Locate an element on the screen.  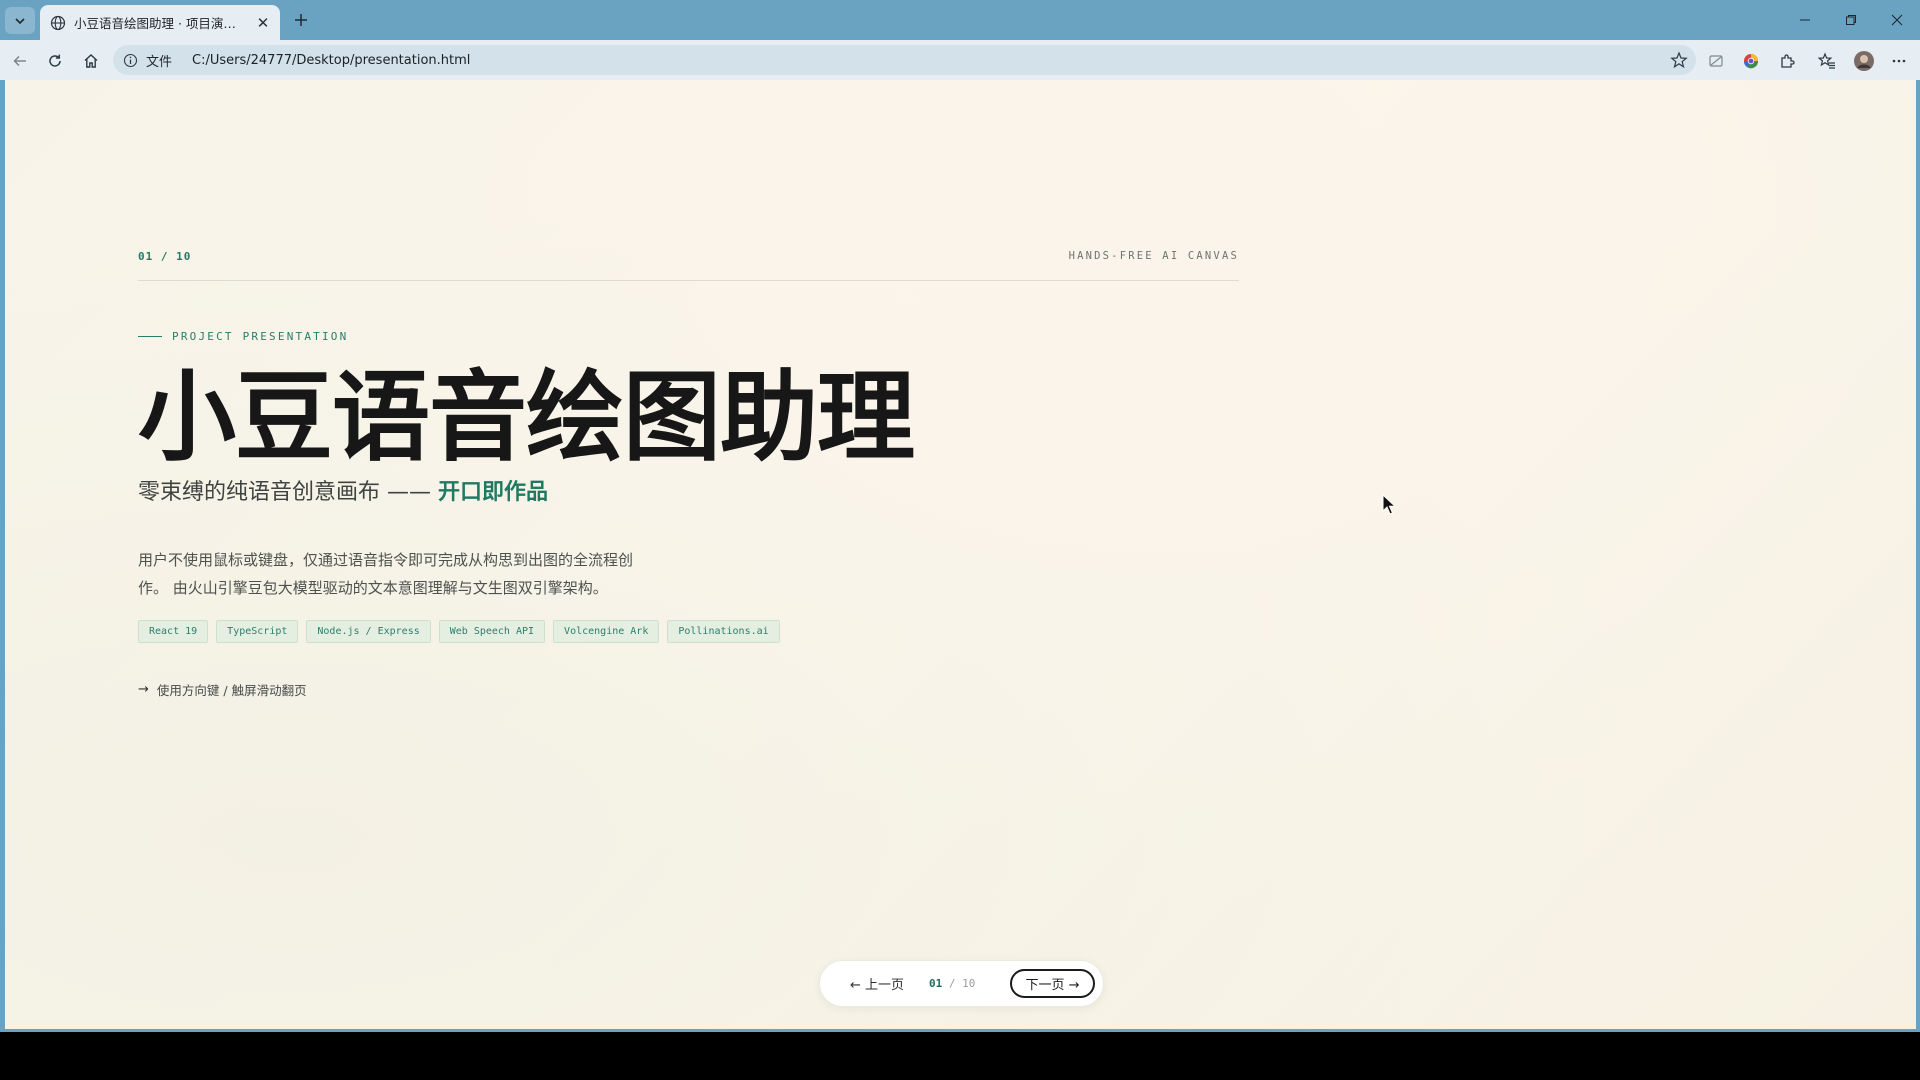
url-scheme: 文件 is located at coordinates (159, 62).